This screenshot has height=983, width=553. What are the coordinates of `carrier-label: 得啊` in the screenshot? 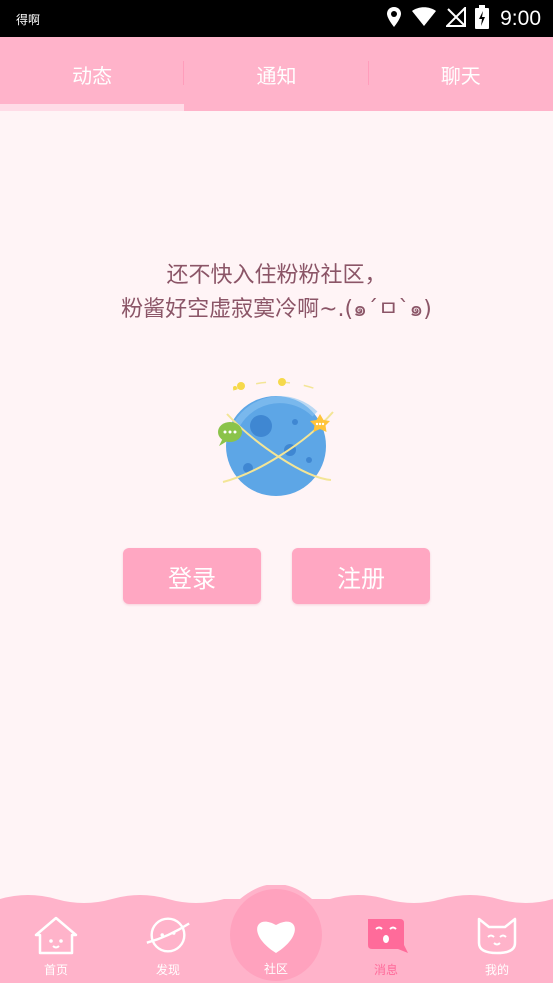 It's located at (28, 20).